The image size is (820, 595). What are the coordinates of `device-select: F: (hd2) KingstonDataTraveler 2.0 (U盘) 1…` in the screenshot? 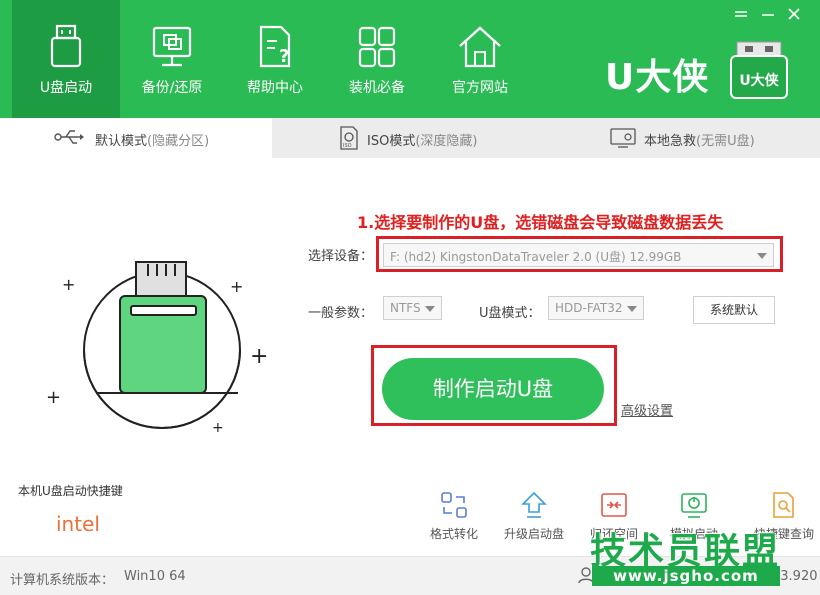 It's located at (578, 255).